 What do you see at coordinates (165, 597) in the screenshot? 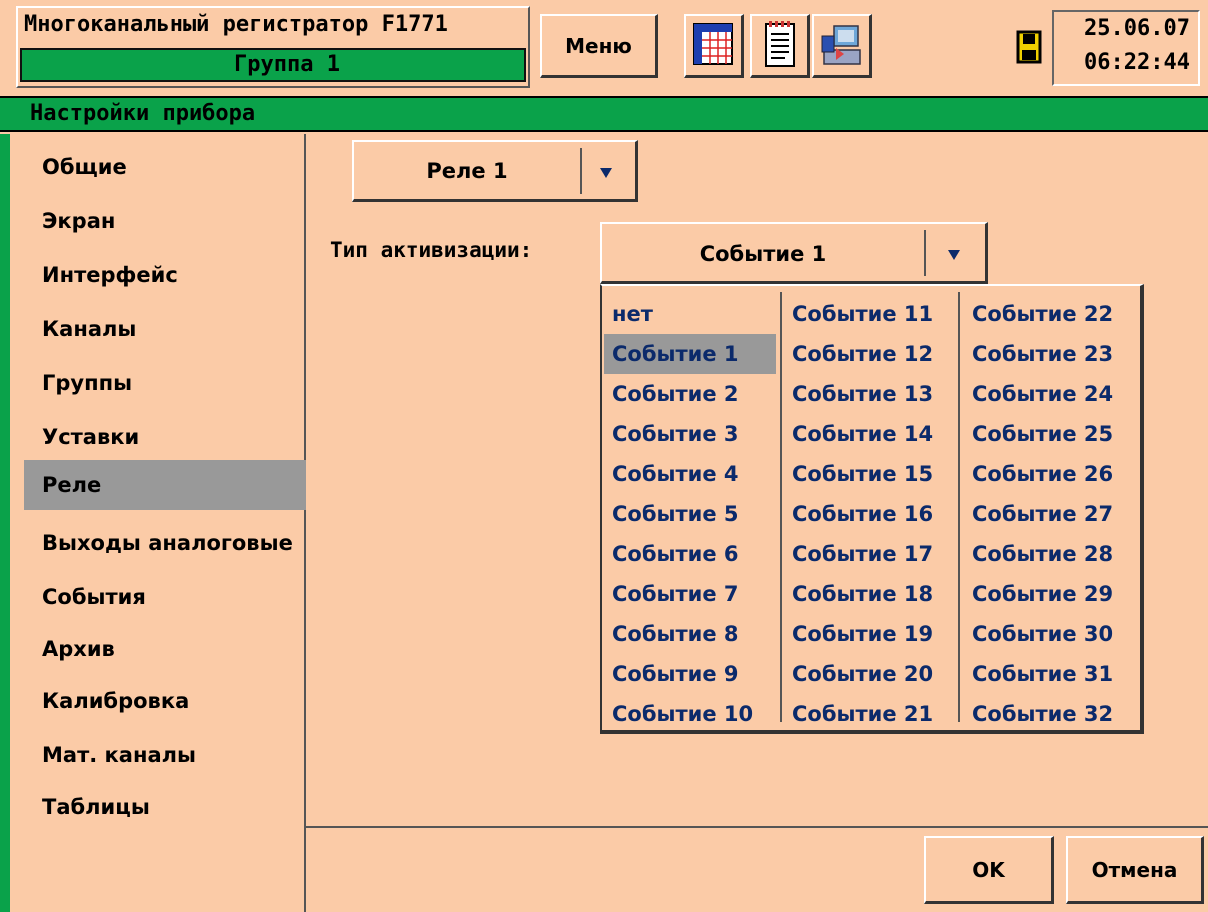
I see `sidebar-item-events: События` at bounding box center [165, 597].